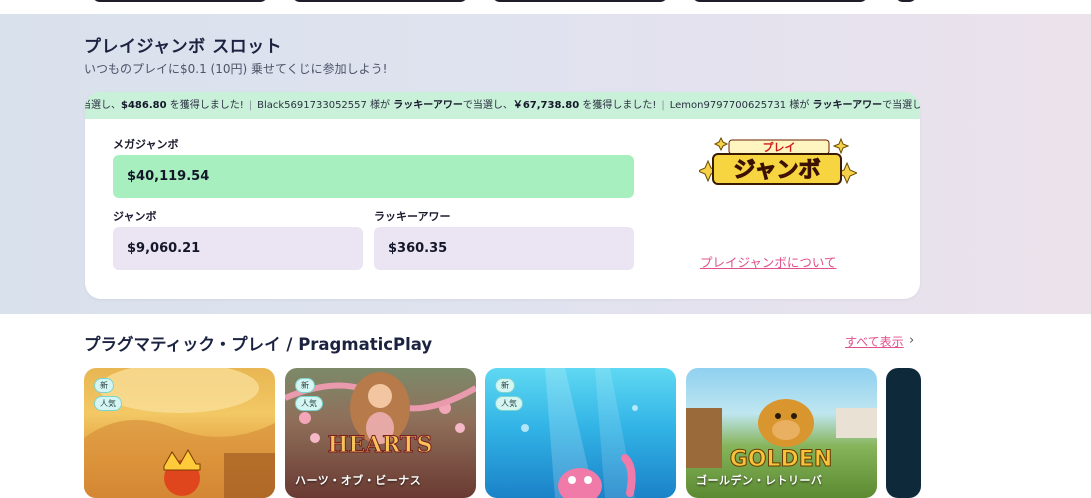  Describe the element at coordinates (312, 105) in the screenshot. I see `ticker-user: Black5691733052557` at that location.